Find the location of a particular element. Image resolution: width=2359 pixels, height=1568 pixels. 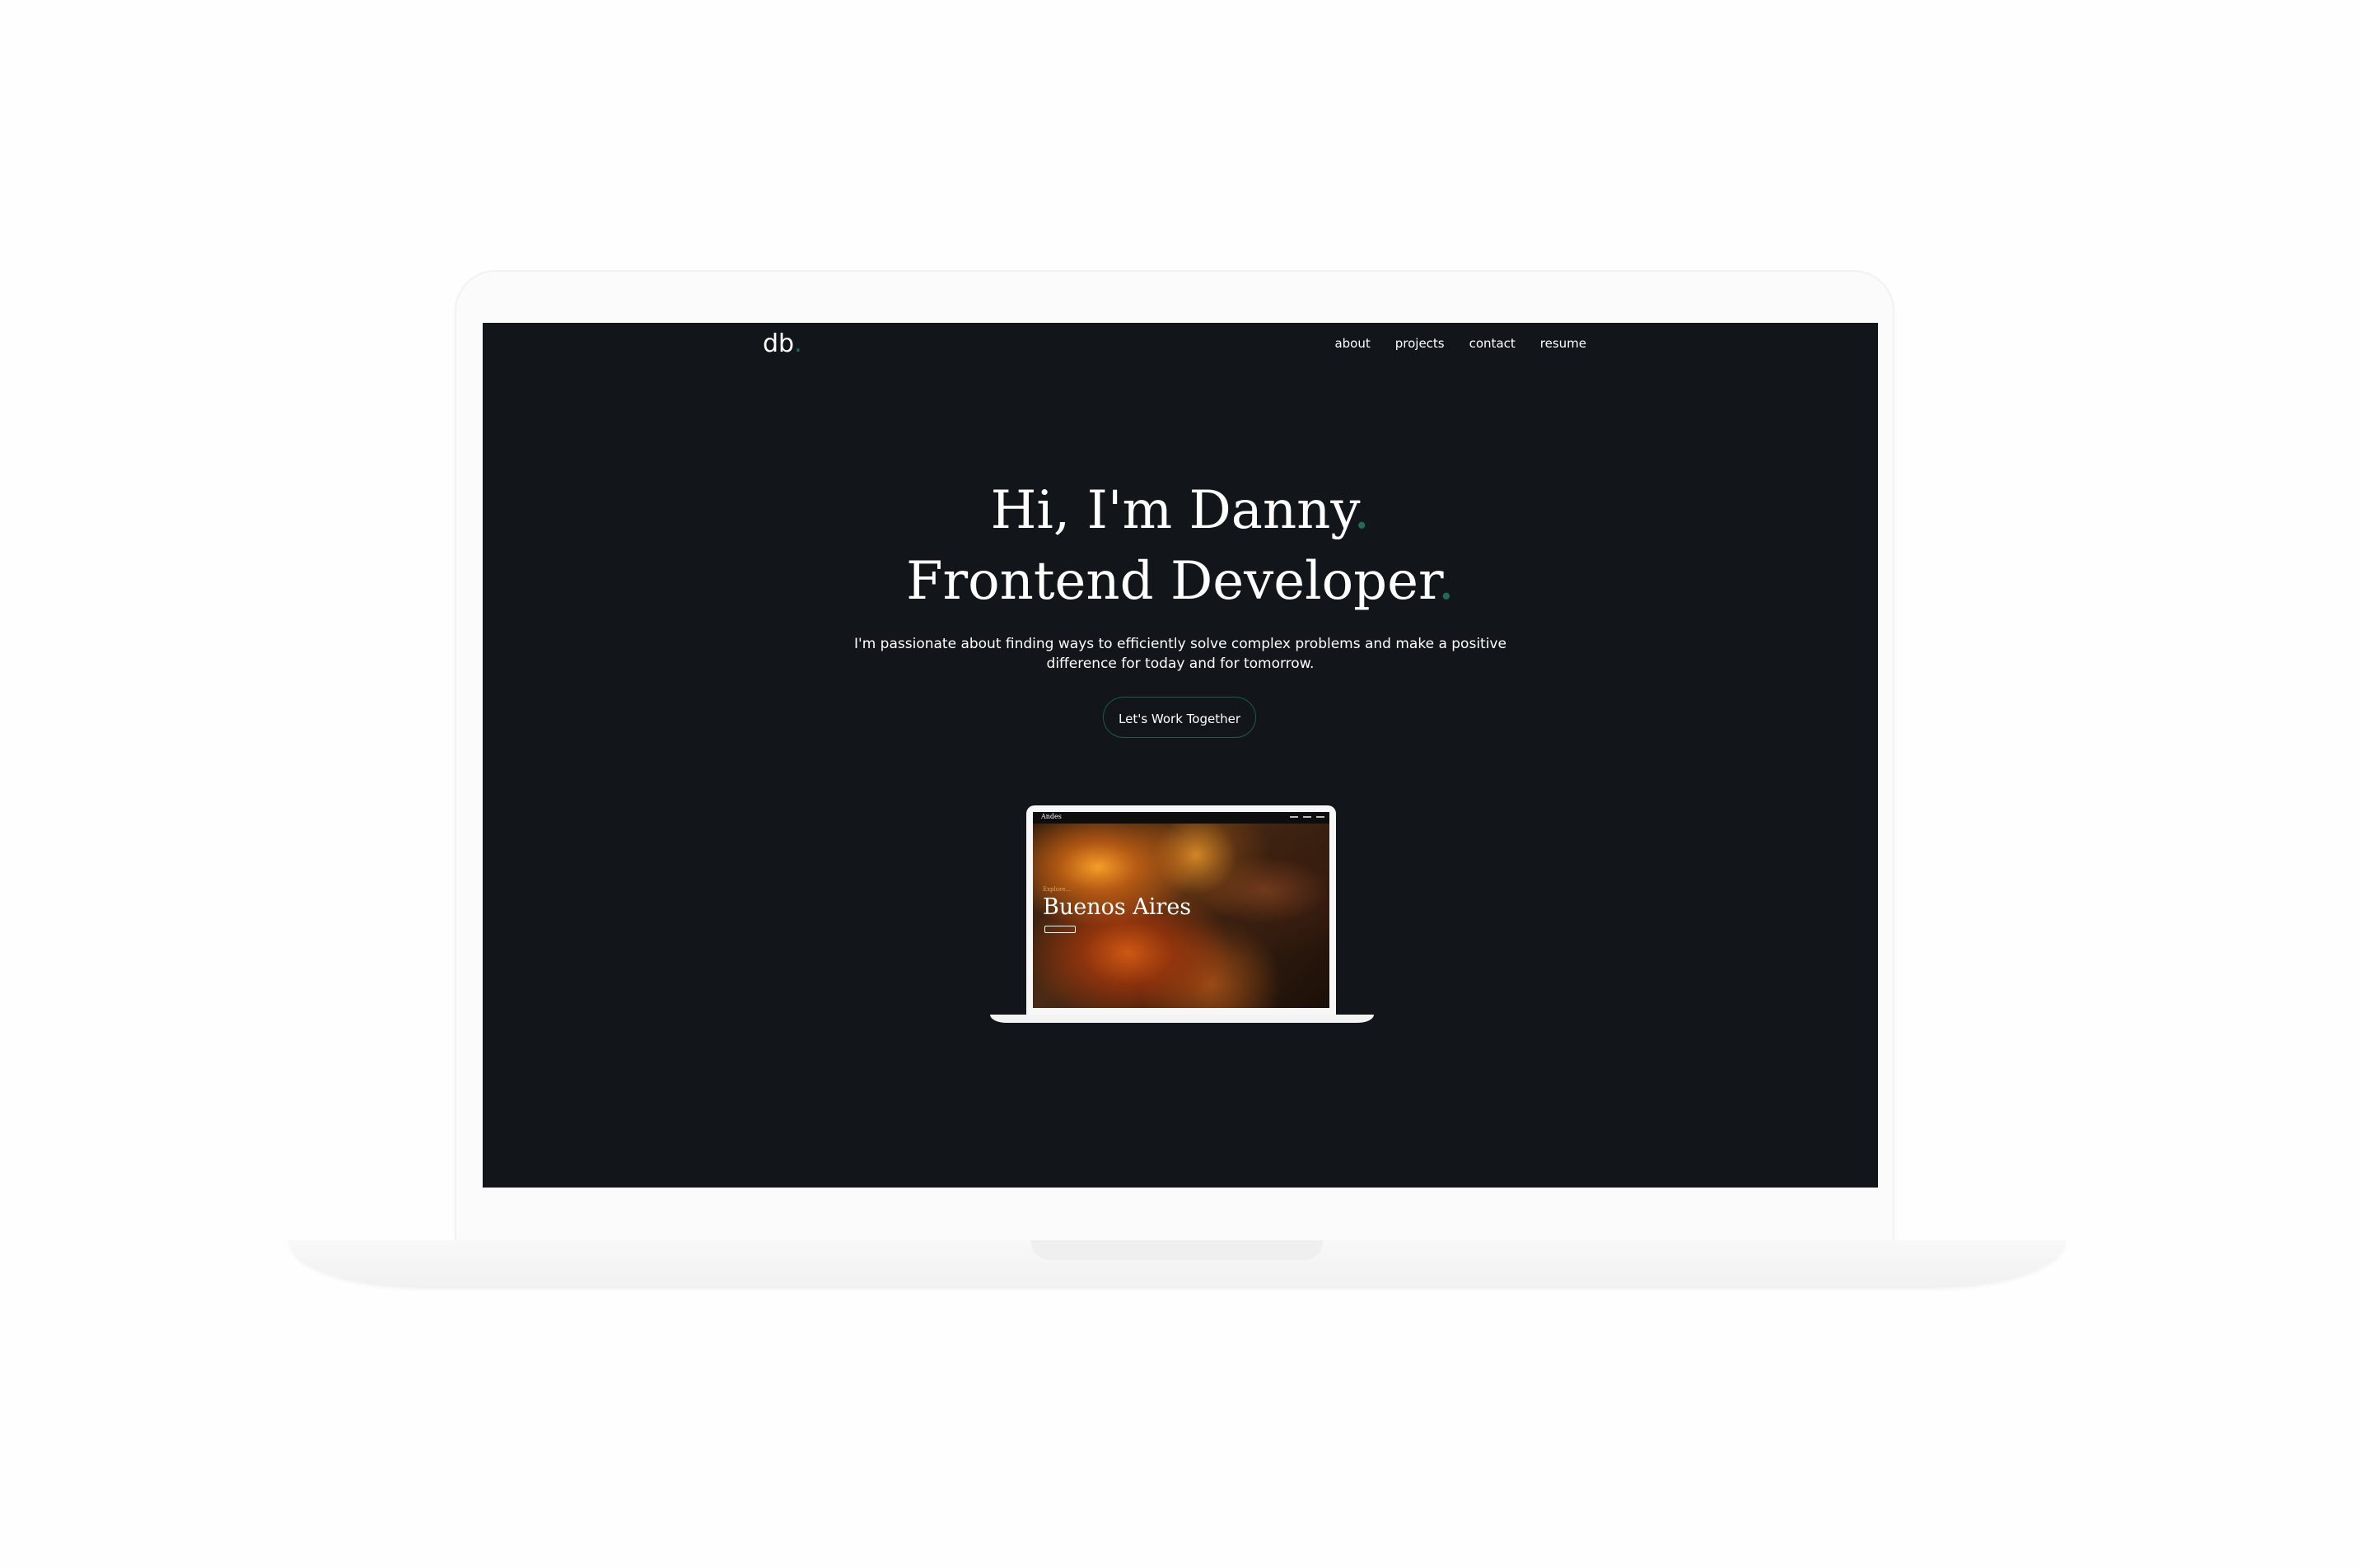

preview-button is located at coordinates (1060, 929).